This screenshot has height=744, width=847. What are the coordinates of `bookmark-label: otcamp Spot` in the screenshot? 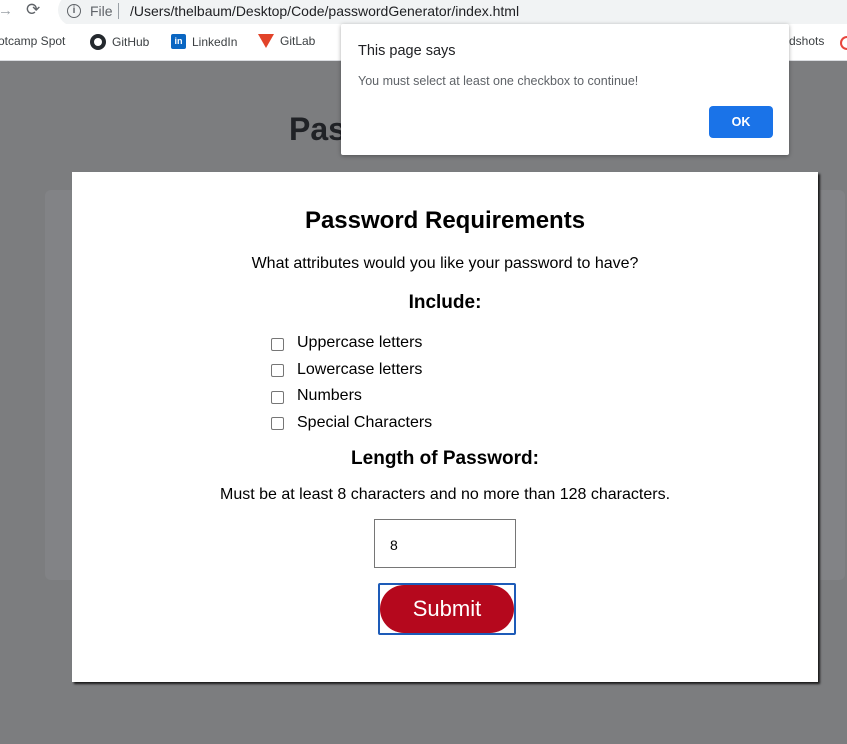 It's located at (33, 41).